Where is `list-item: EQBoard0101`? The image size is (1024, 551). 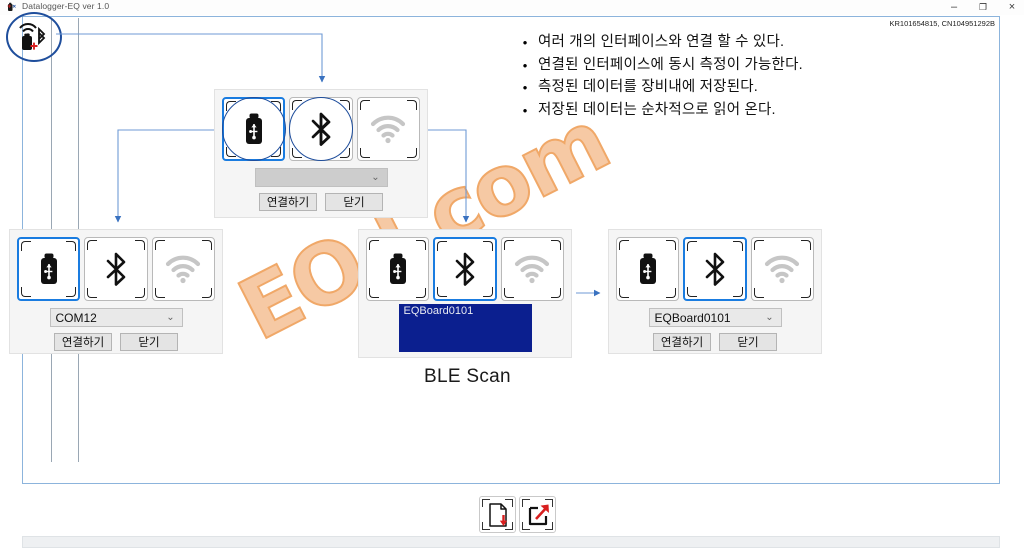
list-item: EQBoard0101 is located at coordinates (465, 311).